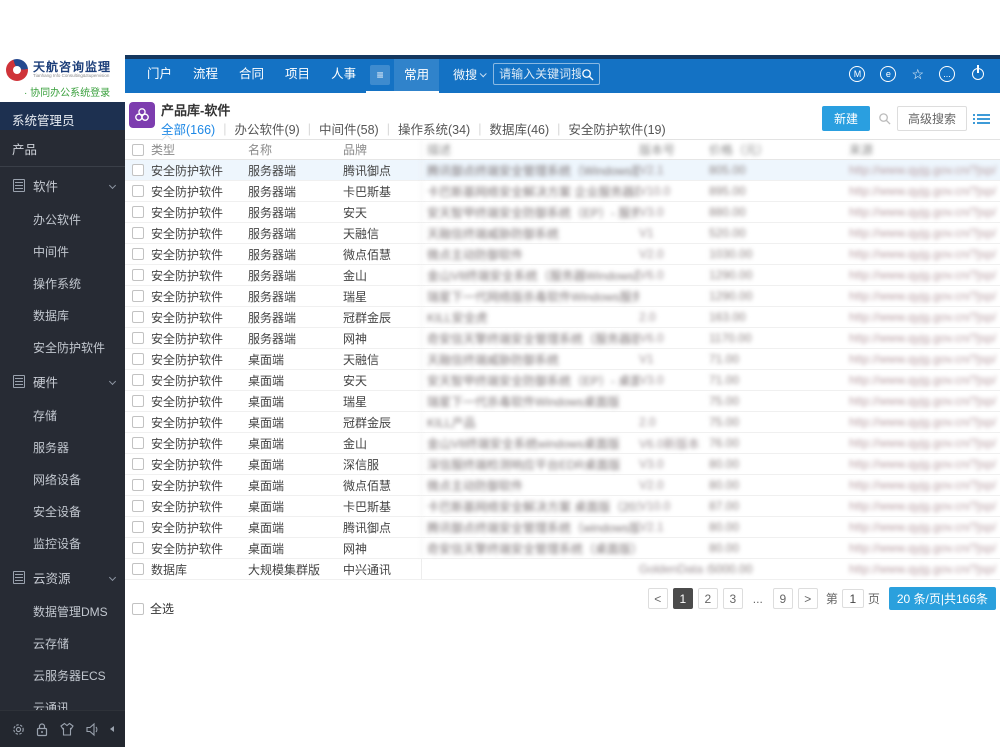  What do you see at coordinates (188, 128) in the screenshot?
I see `tab-全部(166): 全部(166)` at bounding box center [188, 128].